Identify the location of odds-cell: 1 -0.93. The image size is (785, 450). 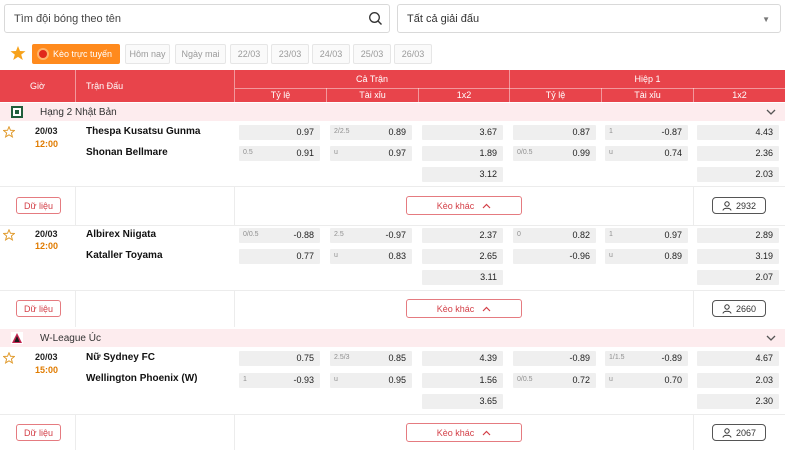
(279, 380).